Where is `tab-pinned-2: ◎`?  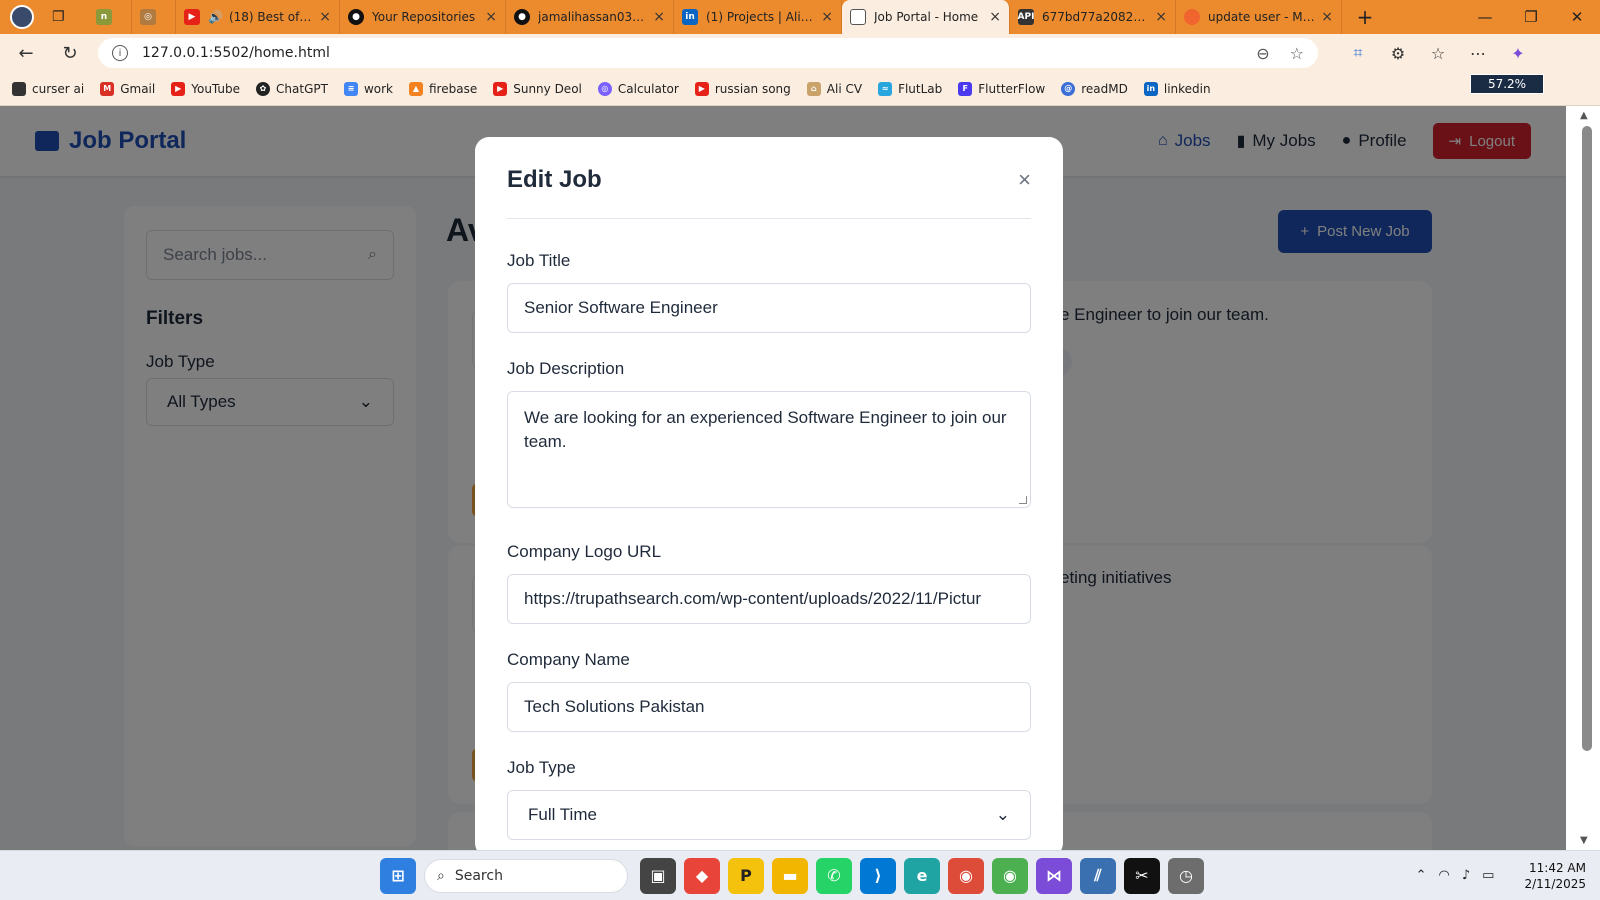
tab-pinned-2: ◎ is located at coordinates (154, 17).